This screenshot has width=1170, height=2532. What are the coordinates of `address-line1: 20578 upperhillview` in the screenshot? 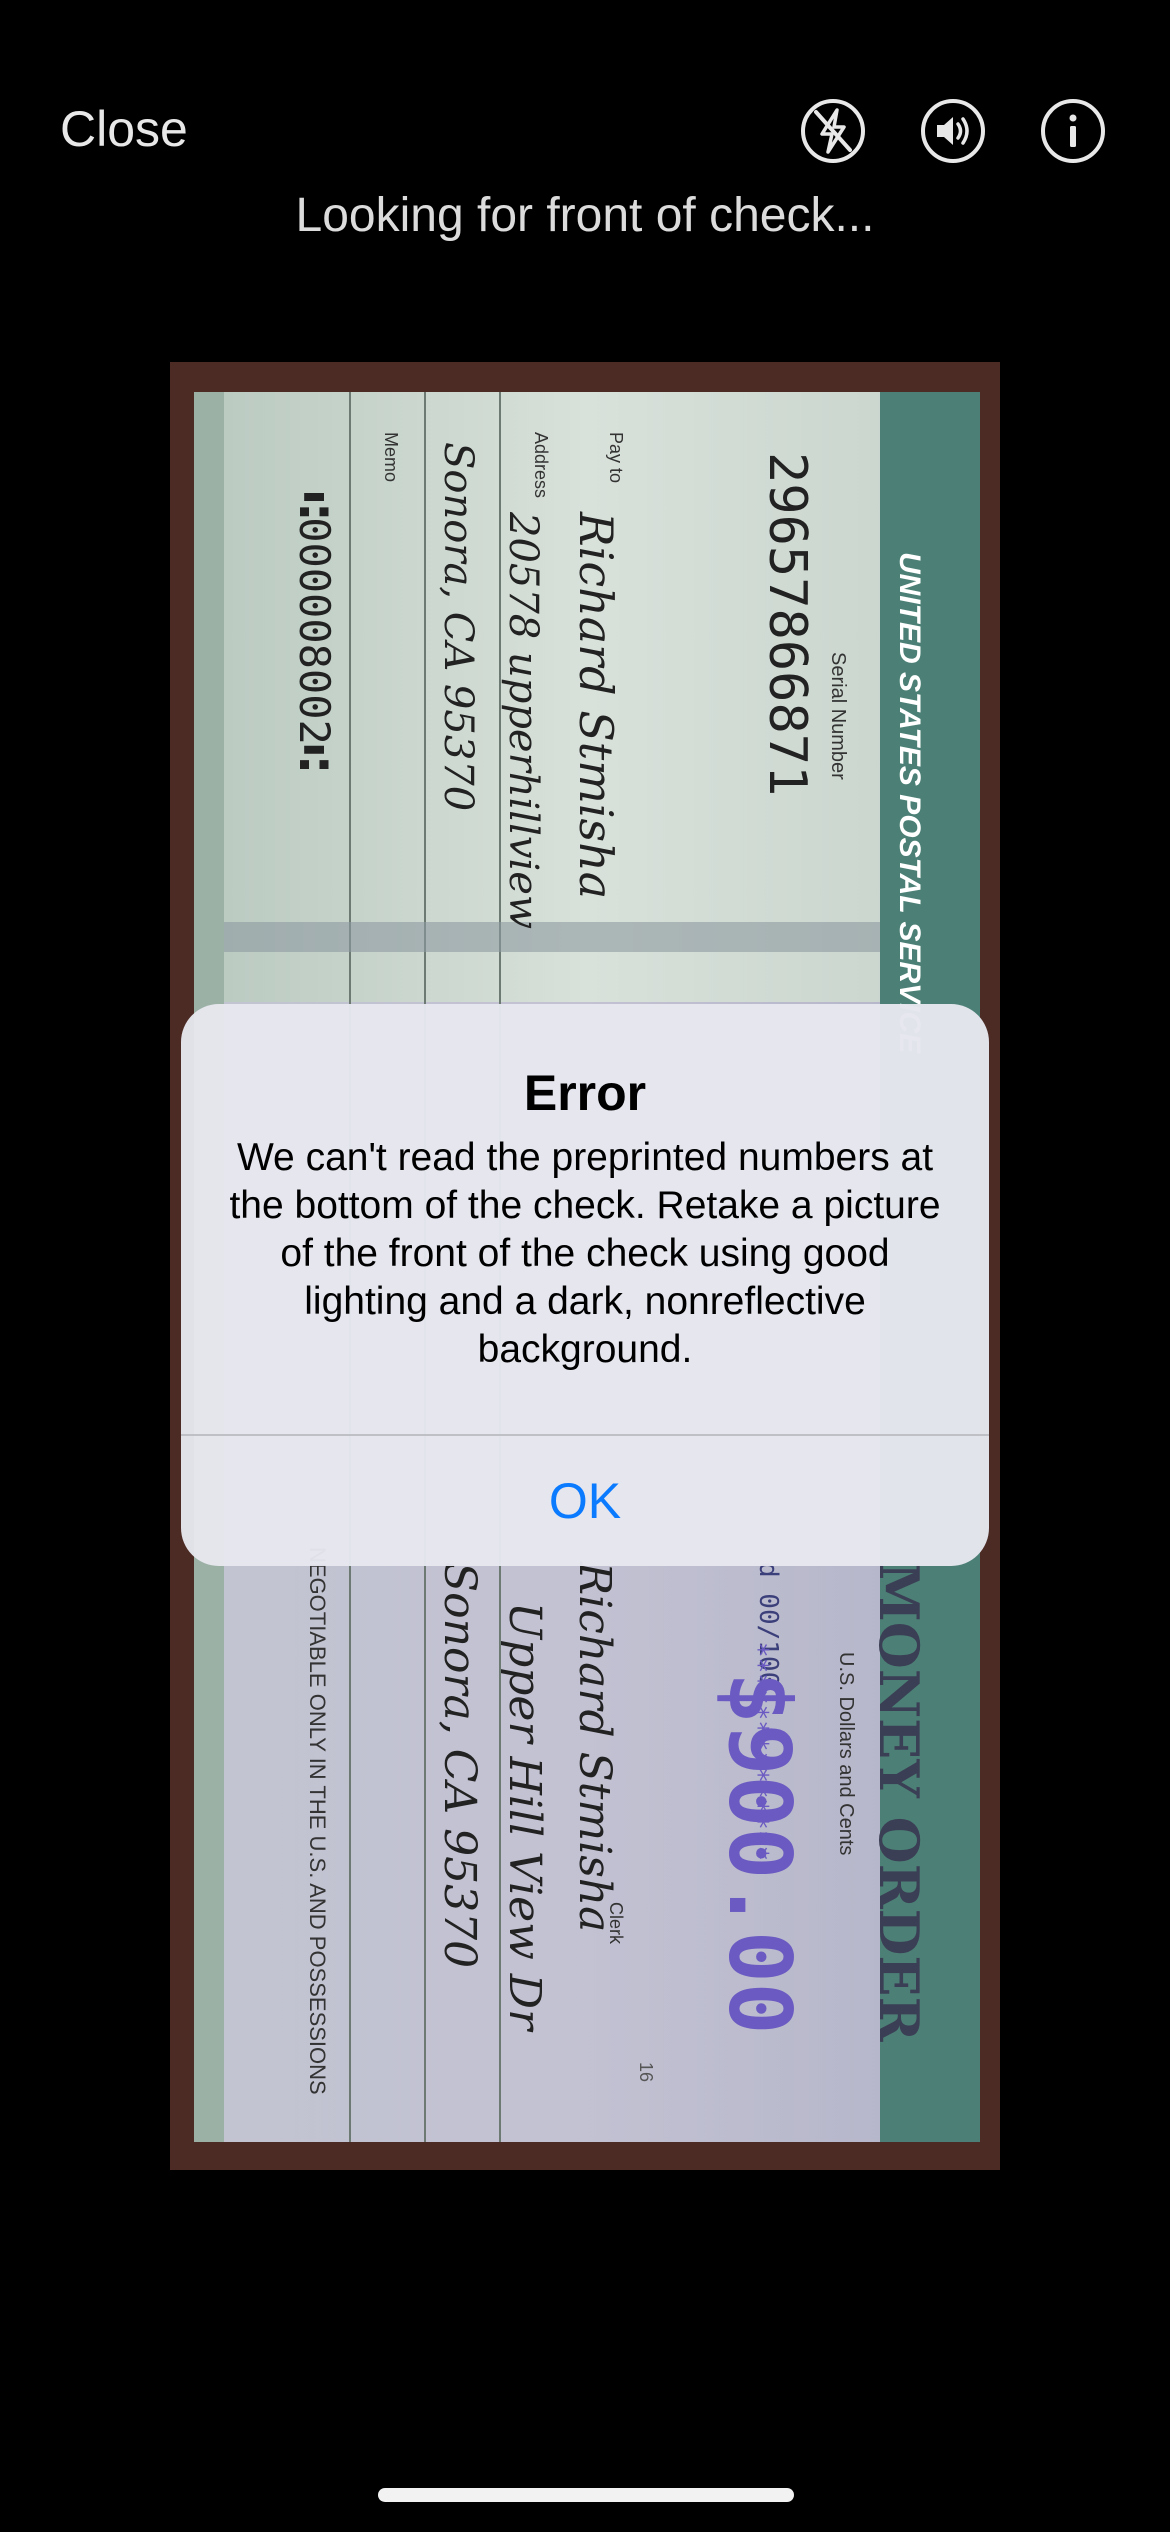 It's located at (523, 720).